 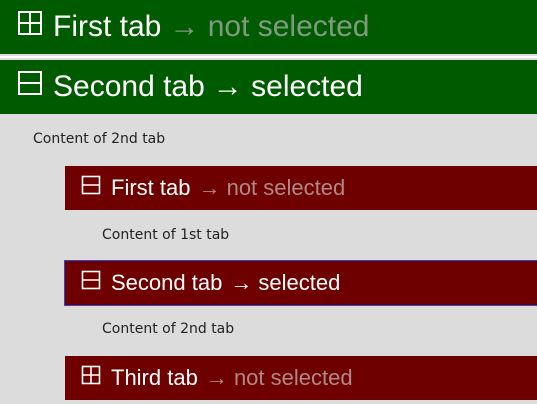 I want to click on outer-tab-first: First tab → not selected, so click(x=268, y=27).